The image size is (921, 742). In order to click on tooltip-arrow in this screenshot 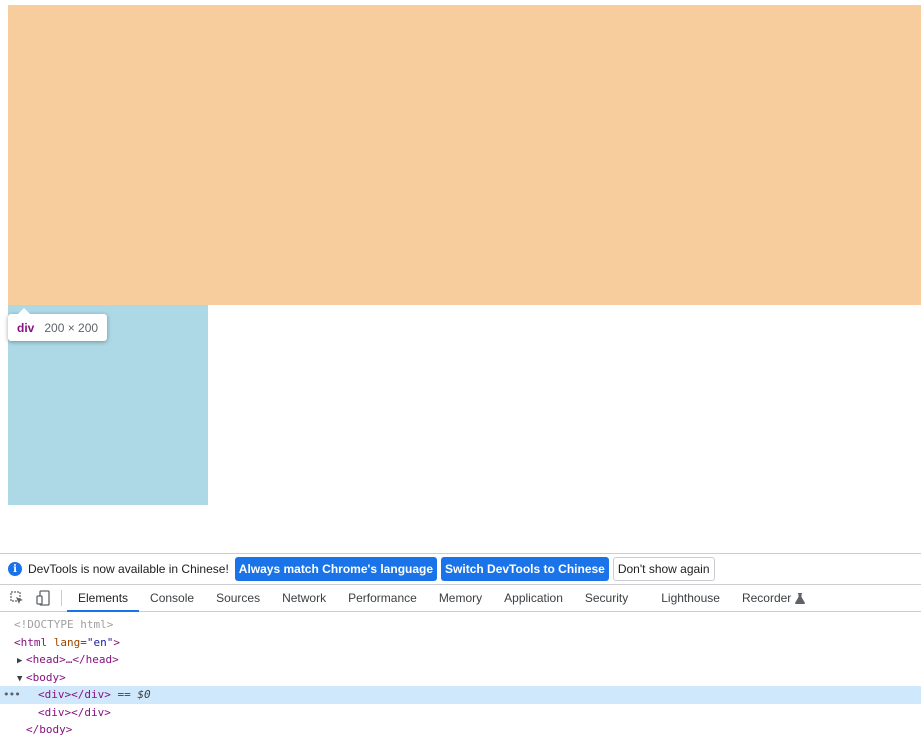, I will do `click(24, 311)`.